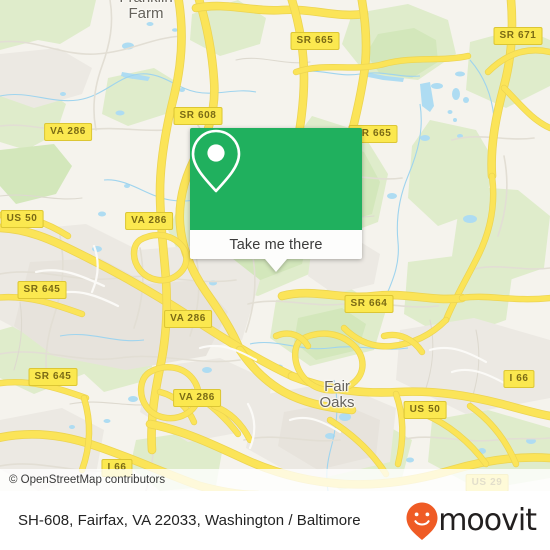  What do you see at coordinates (519, 379) in the screenshot?
I see `road-shield: I 66` at bounding box center [519, 379].